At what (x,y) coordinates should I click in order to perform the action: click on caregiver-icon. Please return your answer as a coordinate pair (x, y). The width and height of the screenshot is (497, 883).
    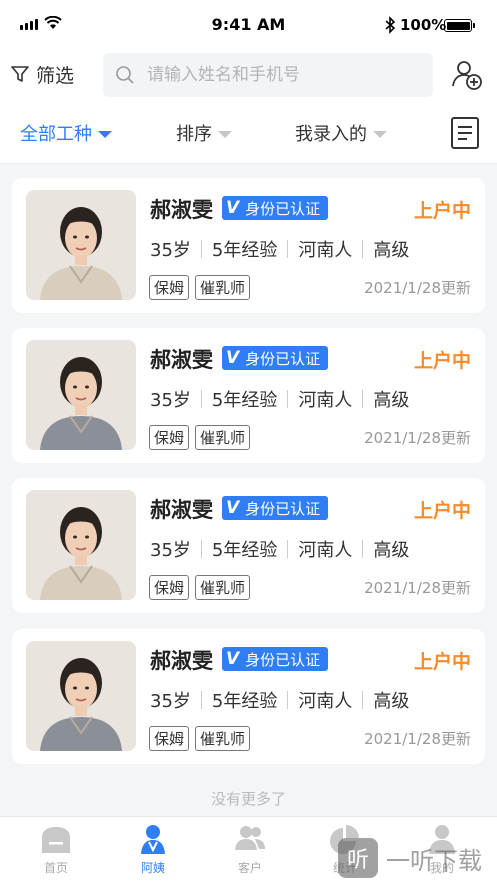
    Looking at the image, I should click on (153, 839).